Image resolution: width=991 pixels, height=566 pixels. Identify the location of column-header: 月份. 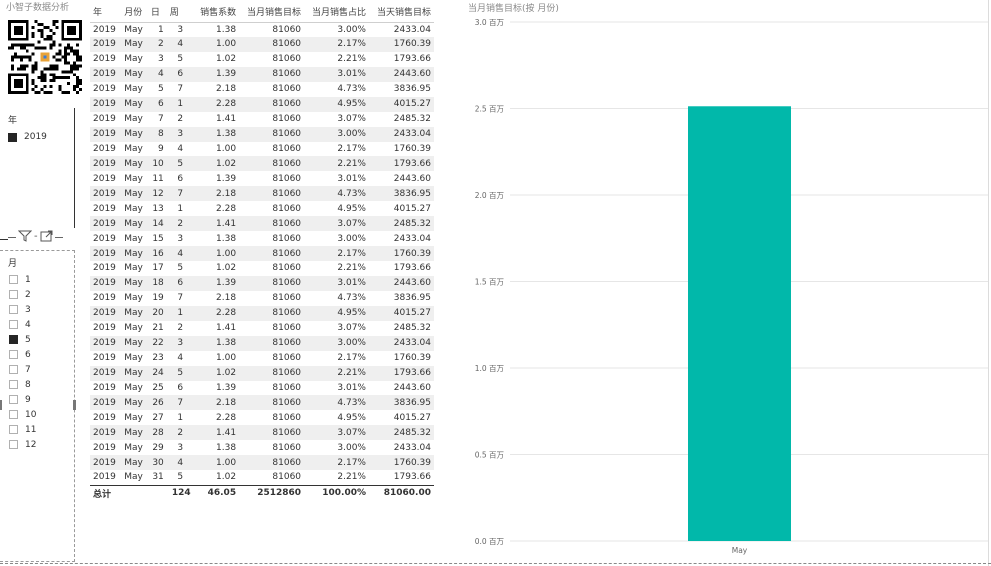
(134, 12).